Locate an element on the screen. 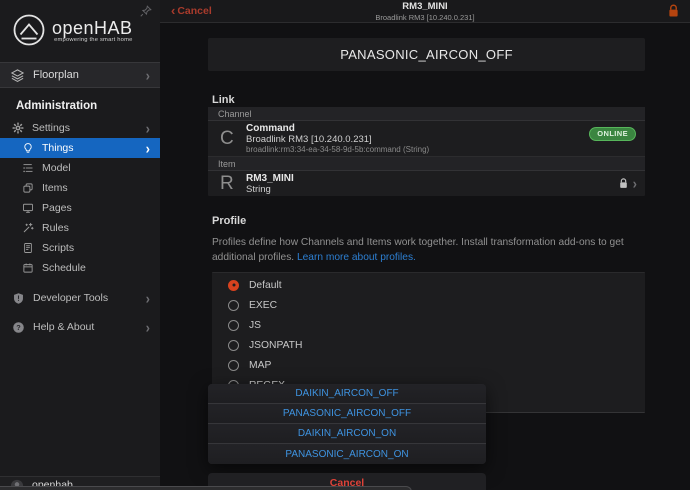 The height and width of the screenshot is (490, 690). shield-icon is located at coordinates (18, 298).